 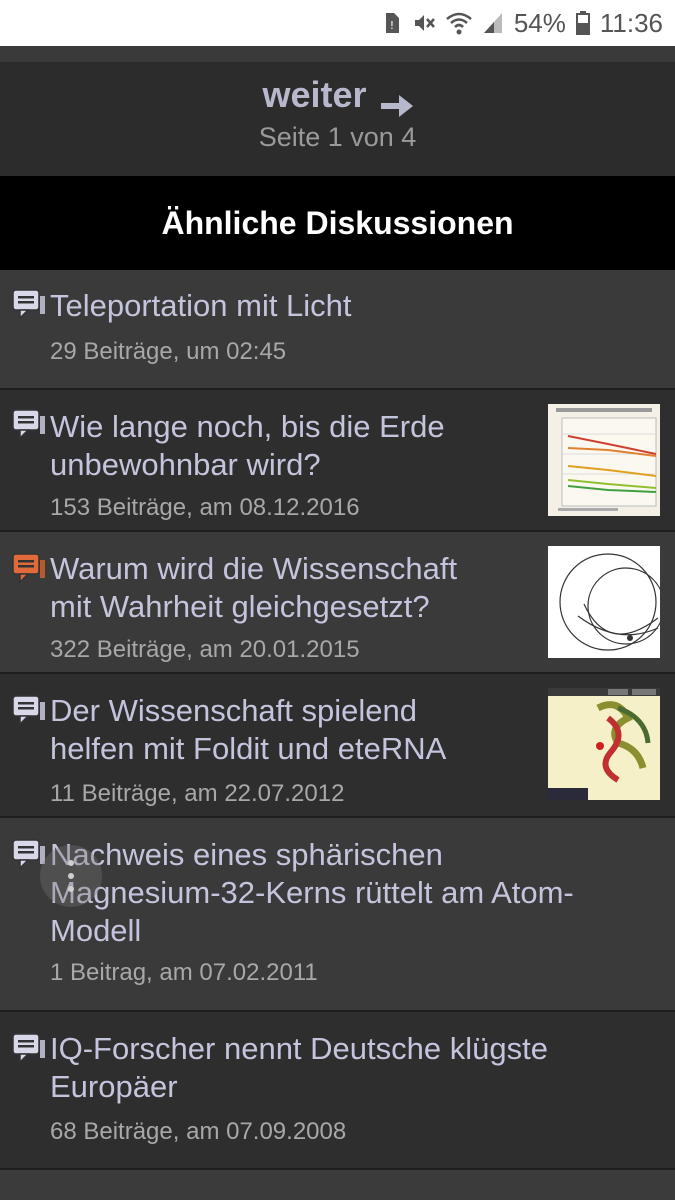 I want to click on more-vert-icon, so click(x=71, y=876).